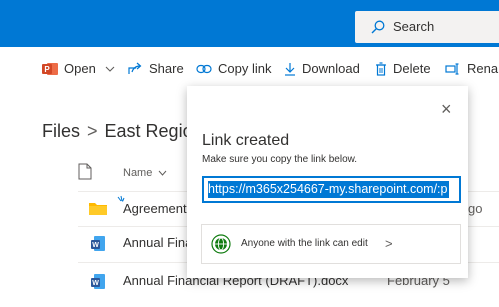 Image resolution: width=499 pixels, height=307 pixels. I want to click on file-modified: go, so click(475, 208).